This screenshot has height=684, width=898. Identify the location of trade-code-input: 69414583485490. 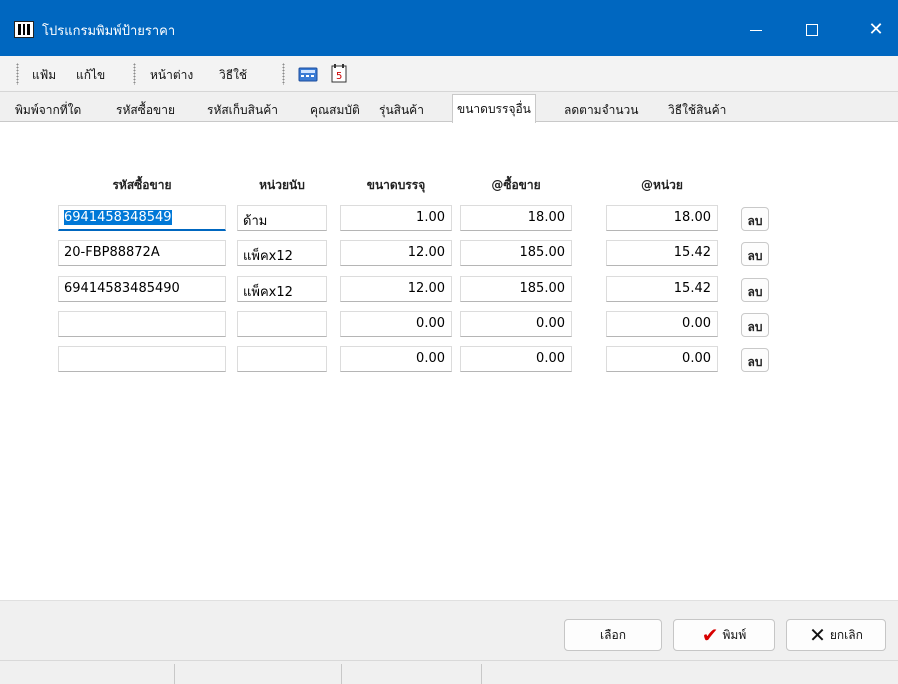
(142, 289).